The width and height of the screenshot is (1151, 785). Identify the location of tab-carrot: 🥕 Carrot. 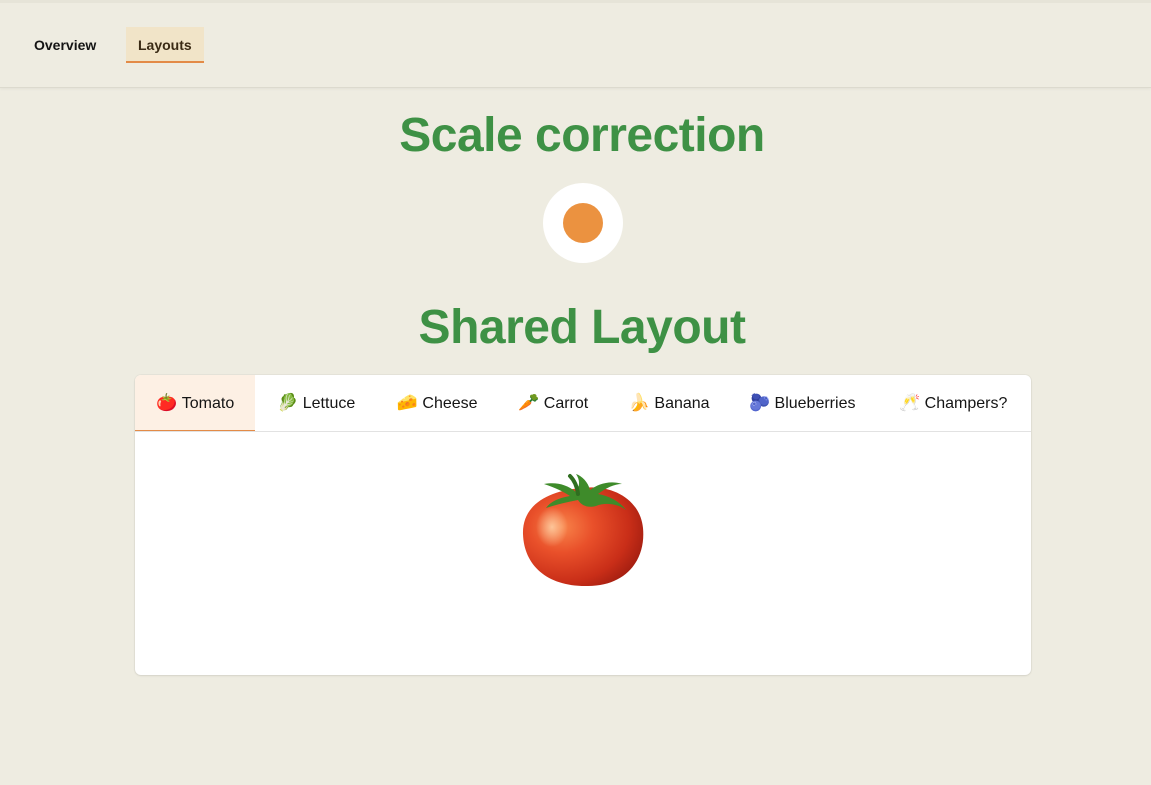
(553, 403).